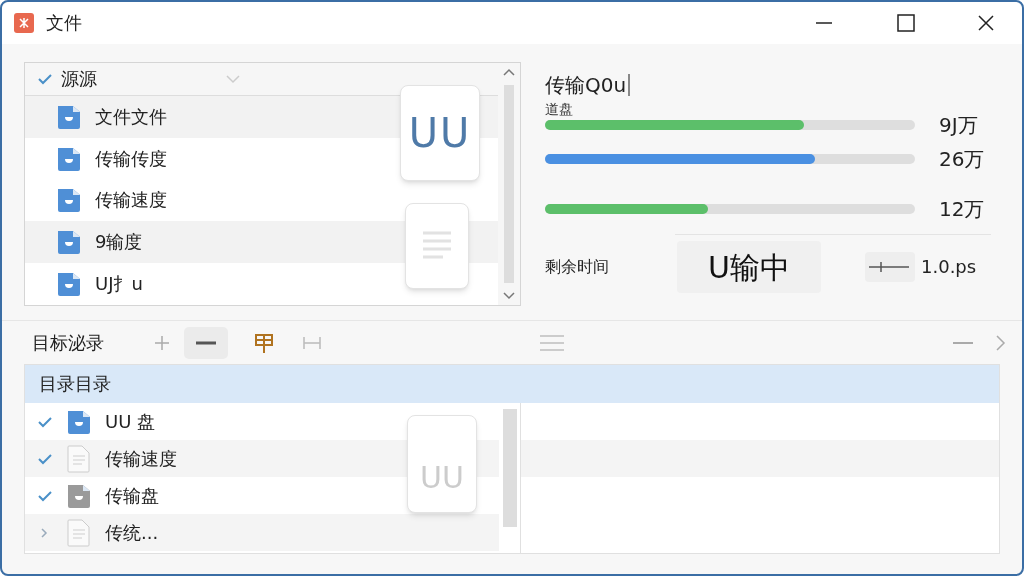 Image resolution: width=1024 pixels, height=576 pixels. What do you see at coordinates (206, 342) in the screenshot?
I see `remove-icon` at bounding box center [206, 342].